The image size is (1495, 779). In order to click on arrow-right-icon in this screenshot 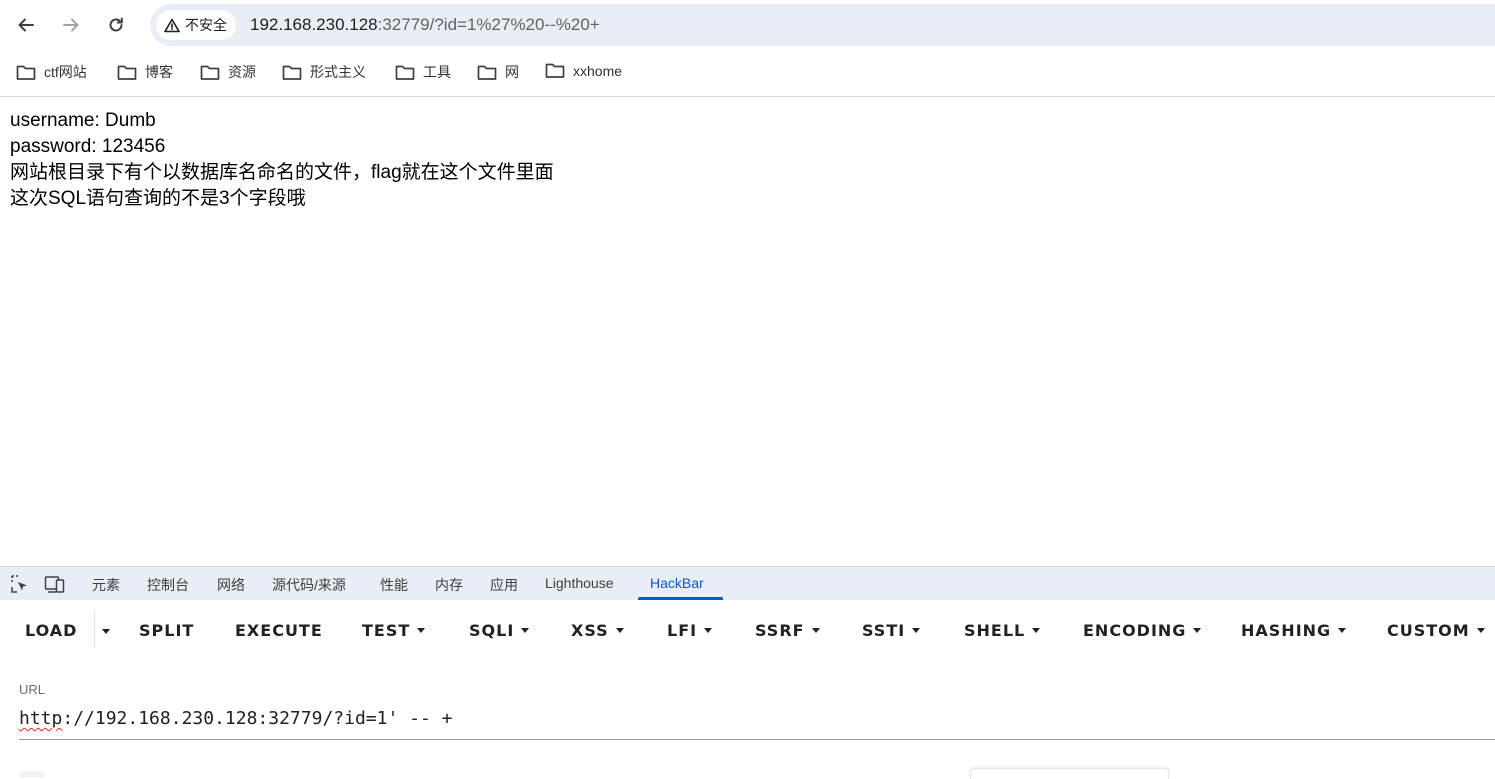, I will do `click(71, 25)`.